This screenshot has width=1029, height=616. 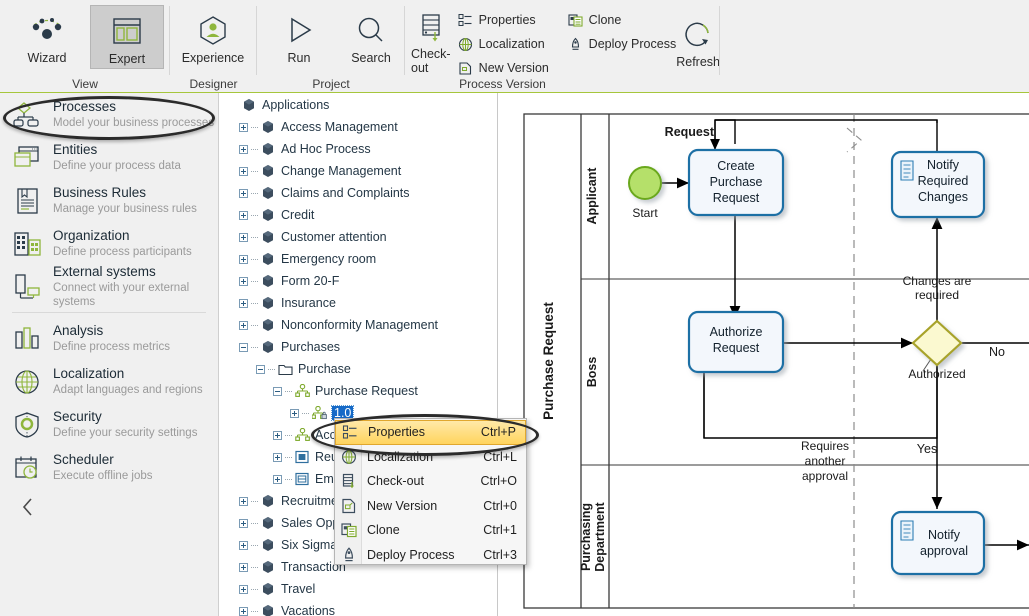 What do you see at coordinates (358, 303) in the screenshot?
I see `tree-node: Insurance` at bounding box center [358, 303].